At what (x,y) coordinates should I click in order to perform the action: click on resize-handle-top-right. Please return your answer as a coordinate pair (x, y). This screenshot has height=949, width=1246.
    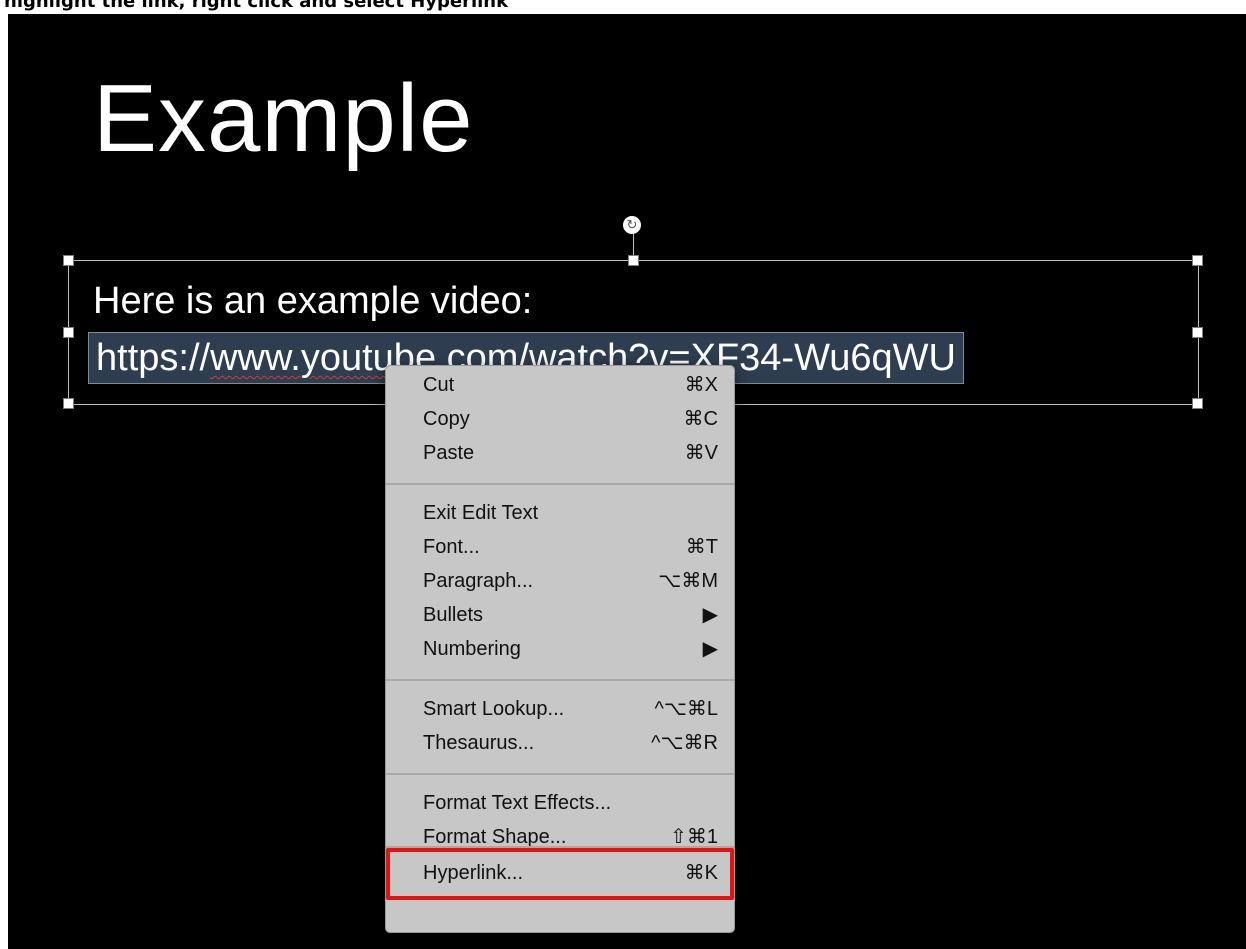
    Looking at the image, I should click on (1197, 260).